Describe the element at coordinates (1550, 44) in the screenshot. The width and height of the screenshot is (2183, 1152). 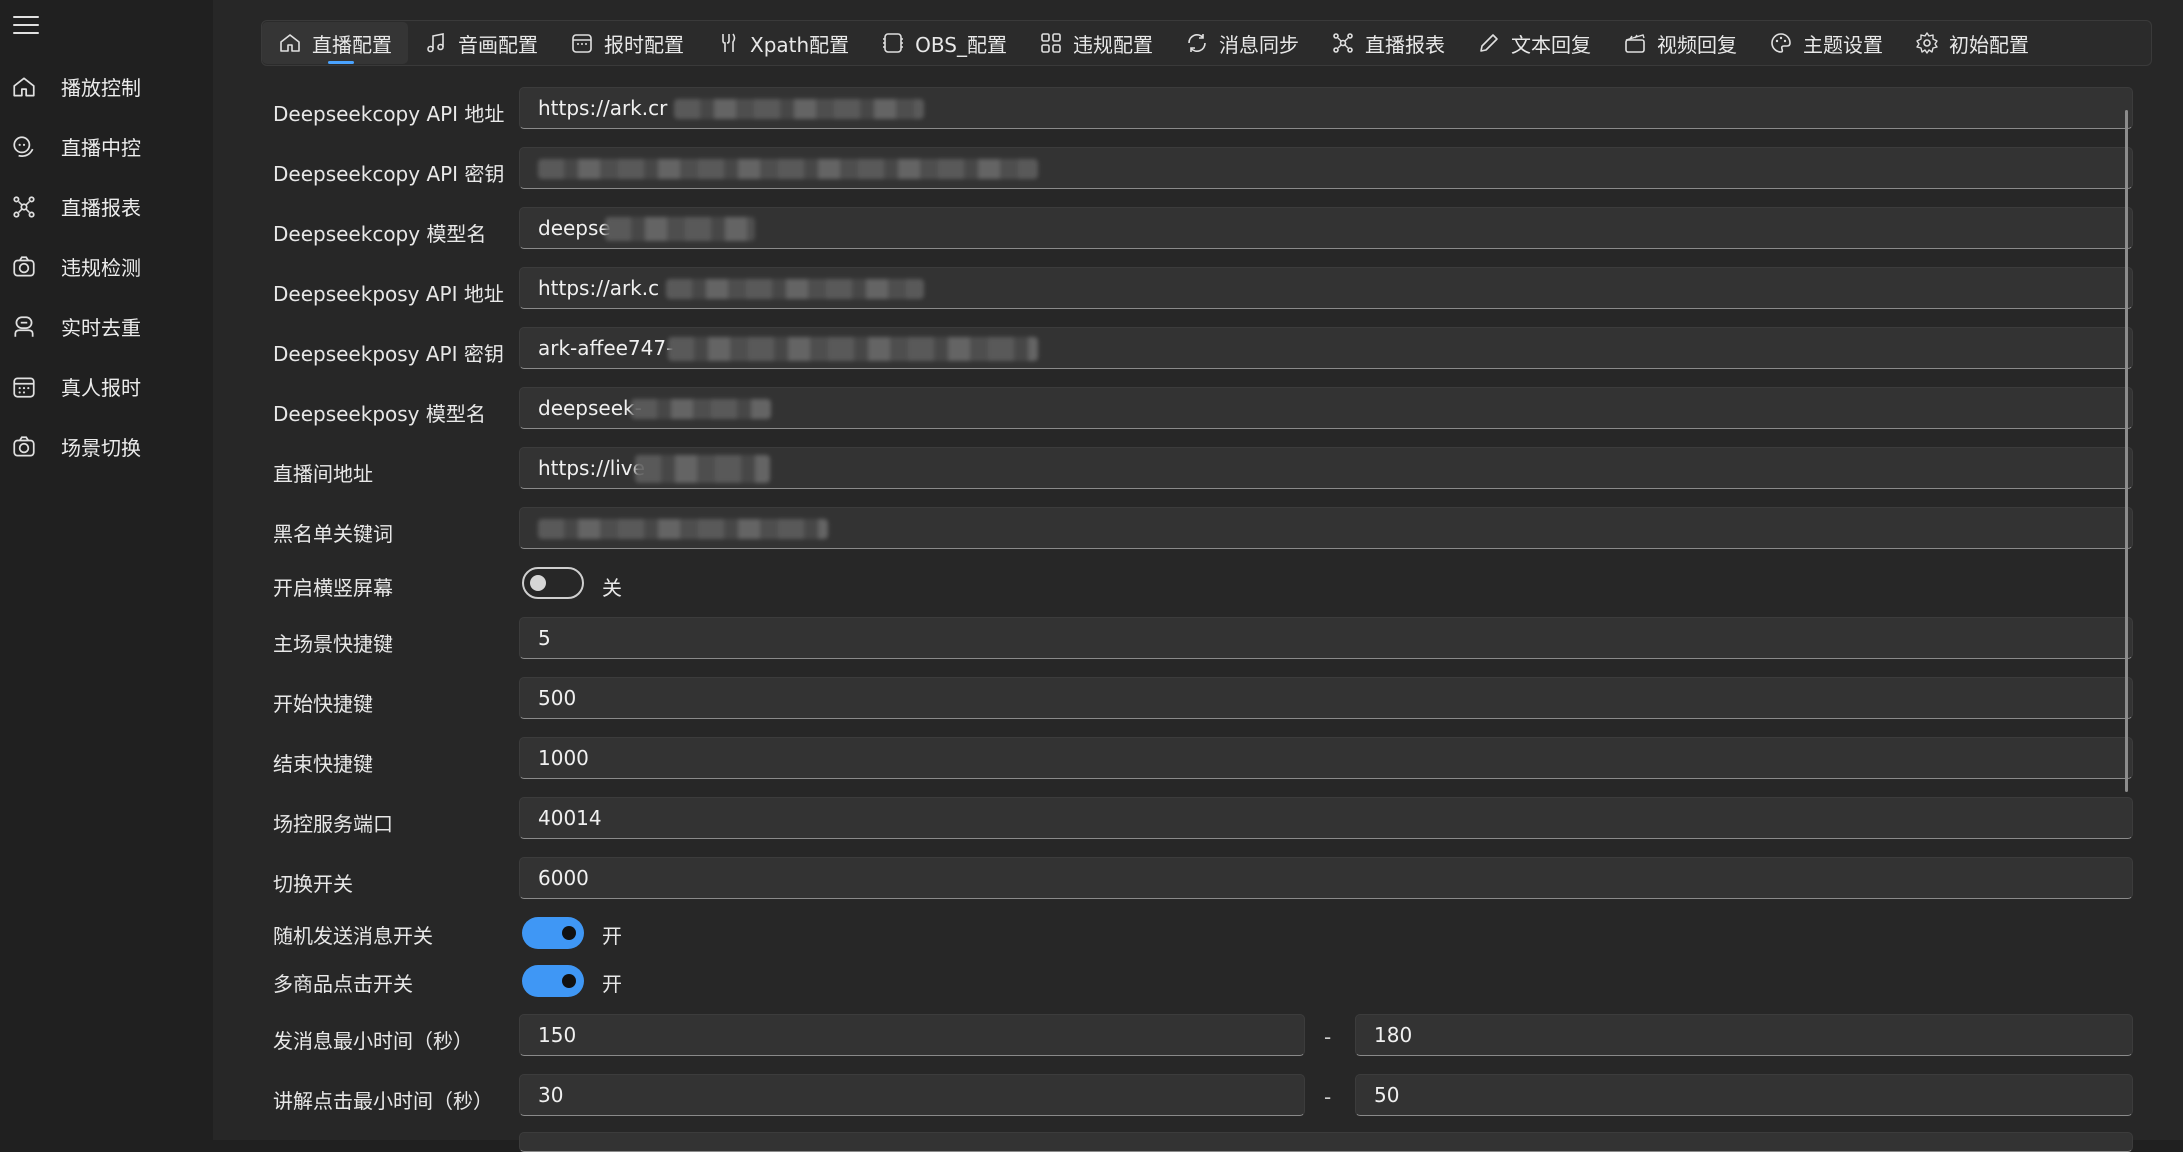
I see `tab-label: 文本回复` at that location.